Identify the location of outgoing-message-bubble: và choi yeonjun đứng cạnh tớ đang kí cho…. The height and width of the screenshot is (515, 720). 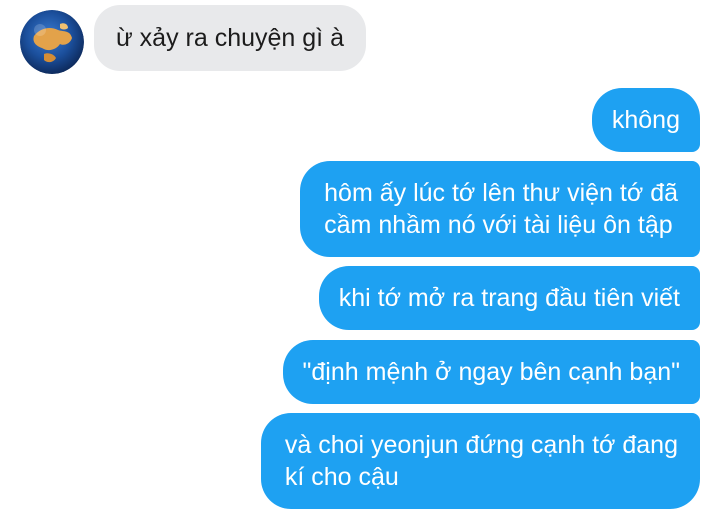
(480, 461).